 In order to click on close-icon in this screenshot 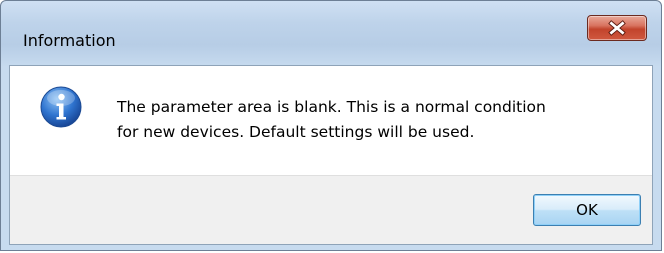, I will do `click(617, 28)`.